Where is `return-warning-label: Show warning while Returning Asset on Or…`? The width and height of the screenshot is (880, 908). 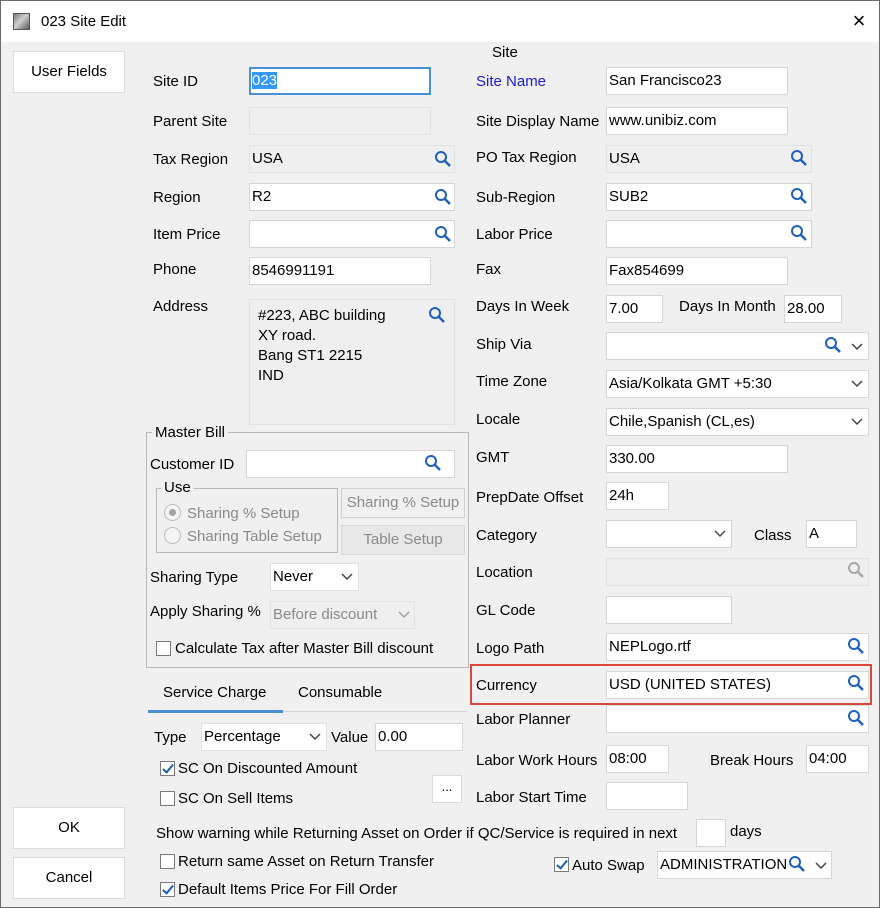
return-warning-label: Show warning while Returning Asset on Or… is located at coordinates (417, 833).